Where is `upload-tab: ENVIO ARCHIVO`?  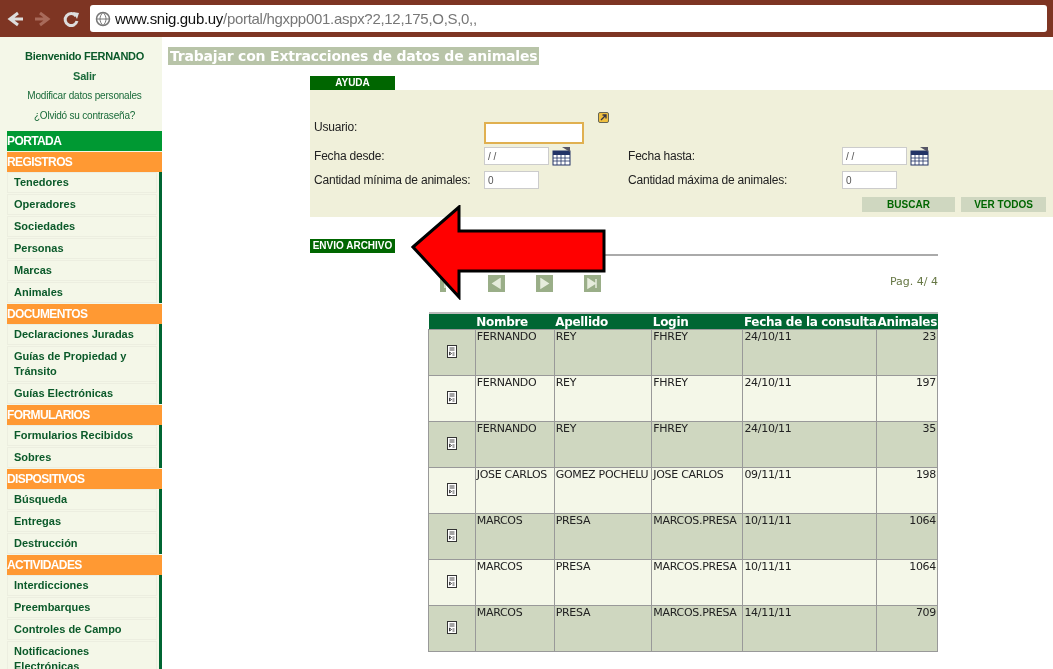
upload-tab: ENVIO ARCHIVO is located at coordinates (352, 245).